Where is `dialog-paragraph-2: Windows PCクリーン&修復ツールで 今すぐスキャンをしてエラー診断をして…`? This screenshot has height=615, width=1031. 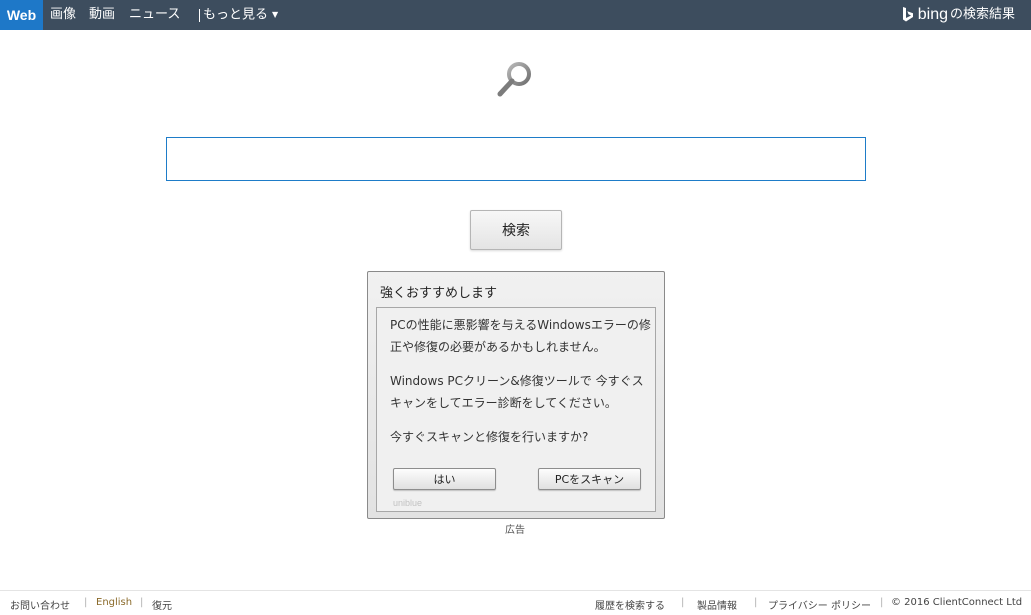 dialog-paragraph-2: Windows PCクリーン&修復ツールで 今すぐスキャンをしてエラー診断をして… is located at coordinates (517, 392).